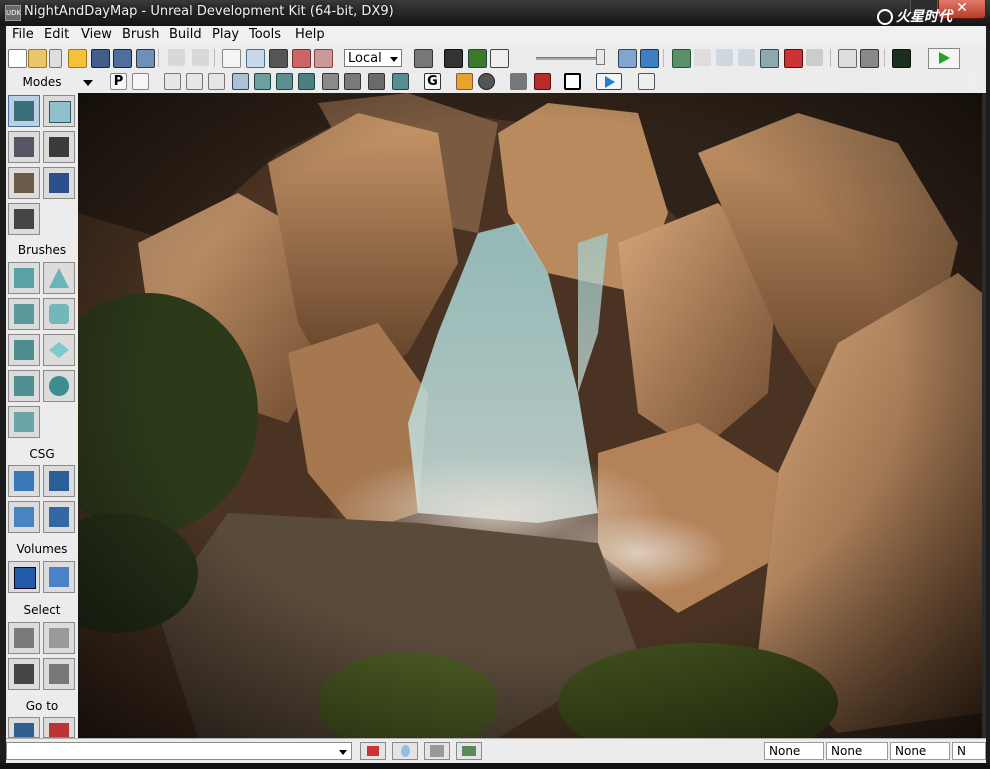  I want to click on wireframe-icon, so click(194, 81).